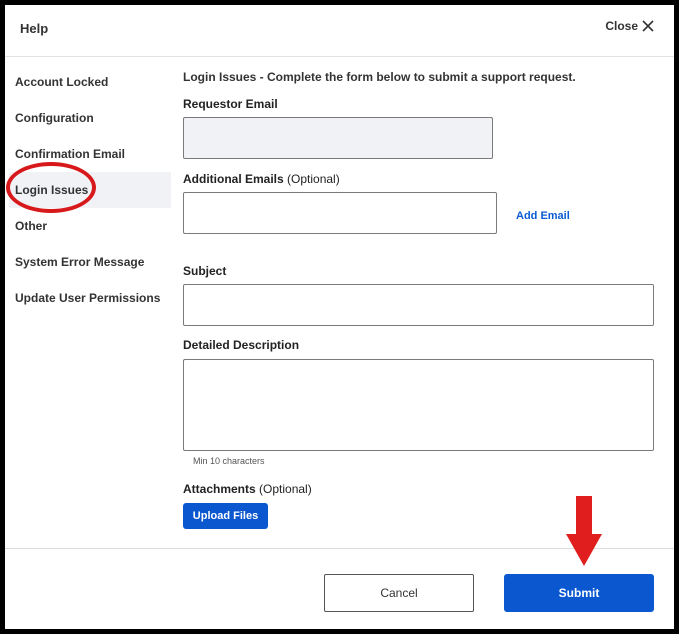 The image size is (679, 634). Describe the element at coordinates (90, 298) in the screenshot. I see `sidebar-item-update-user-permissions: Update User Permissions` at that location.